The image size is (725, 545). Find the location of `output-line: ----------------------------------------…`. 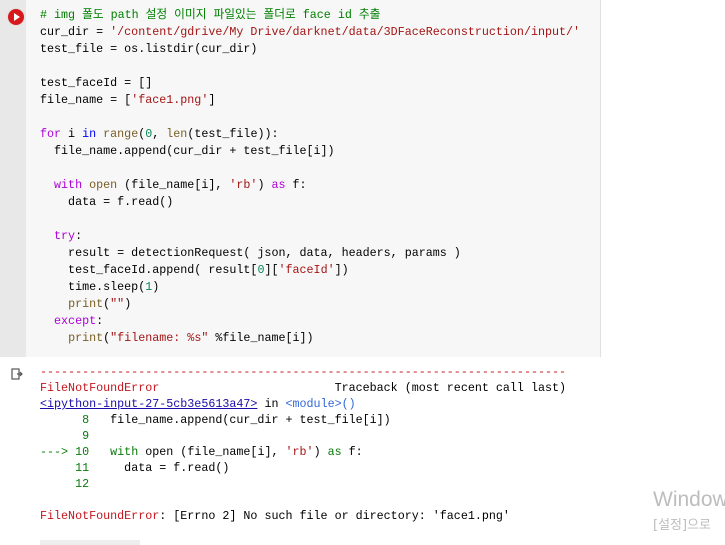

output-line: ----------------------------------------… is located at coordinates (303, 372).